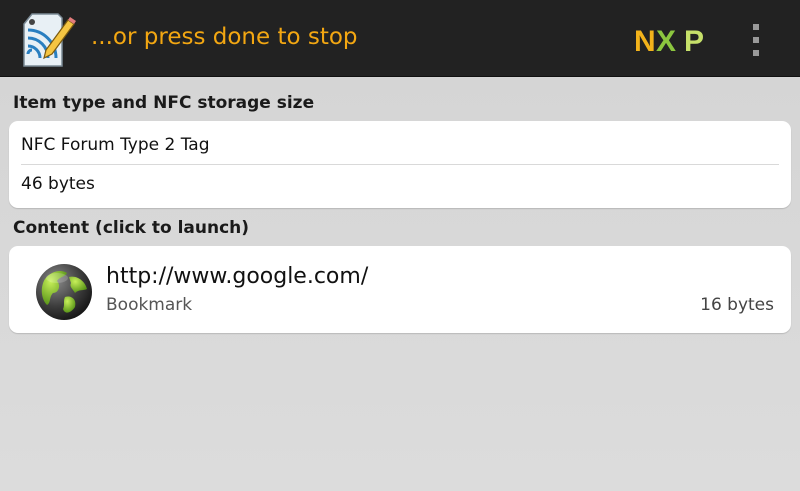 Image resolution: width=800 pixels, height=491 pixels. Describe the element at coordinates (149, 305) in the screenshot. I see `record-type: Bookmark` at that location.